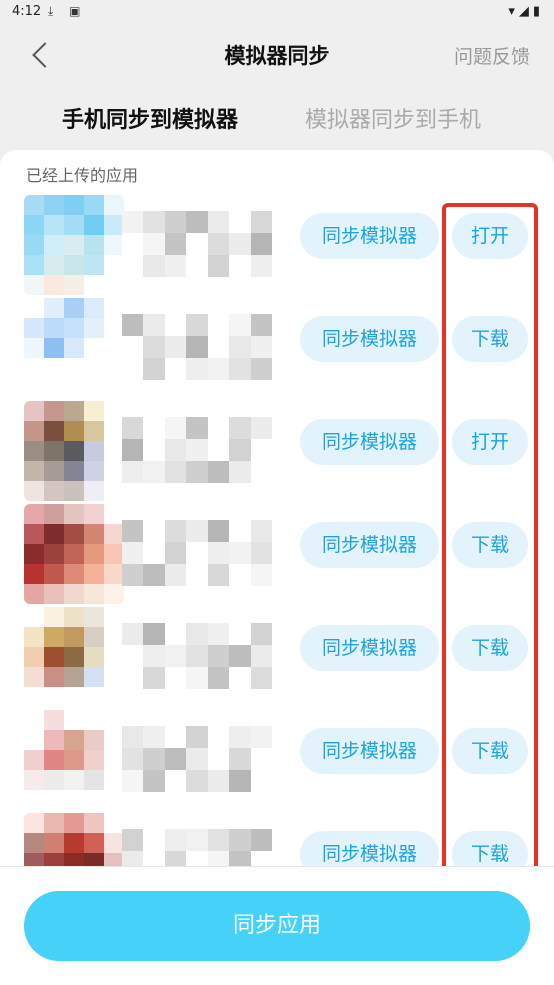  I want to click on status-bar: 4:12 ⤓ ▣ ▾◢▮, so click(277, 13).